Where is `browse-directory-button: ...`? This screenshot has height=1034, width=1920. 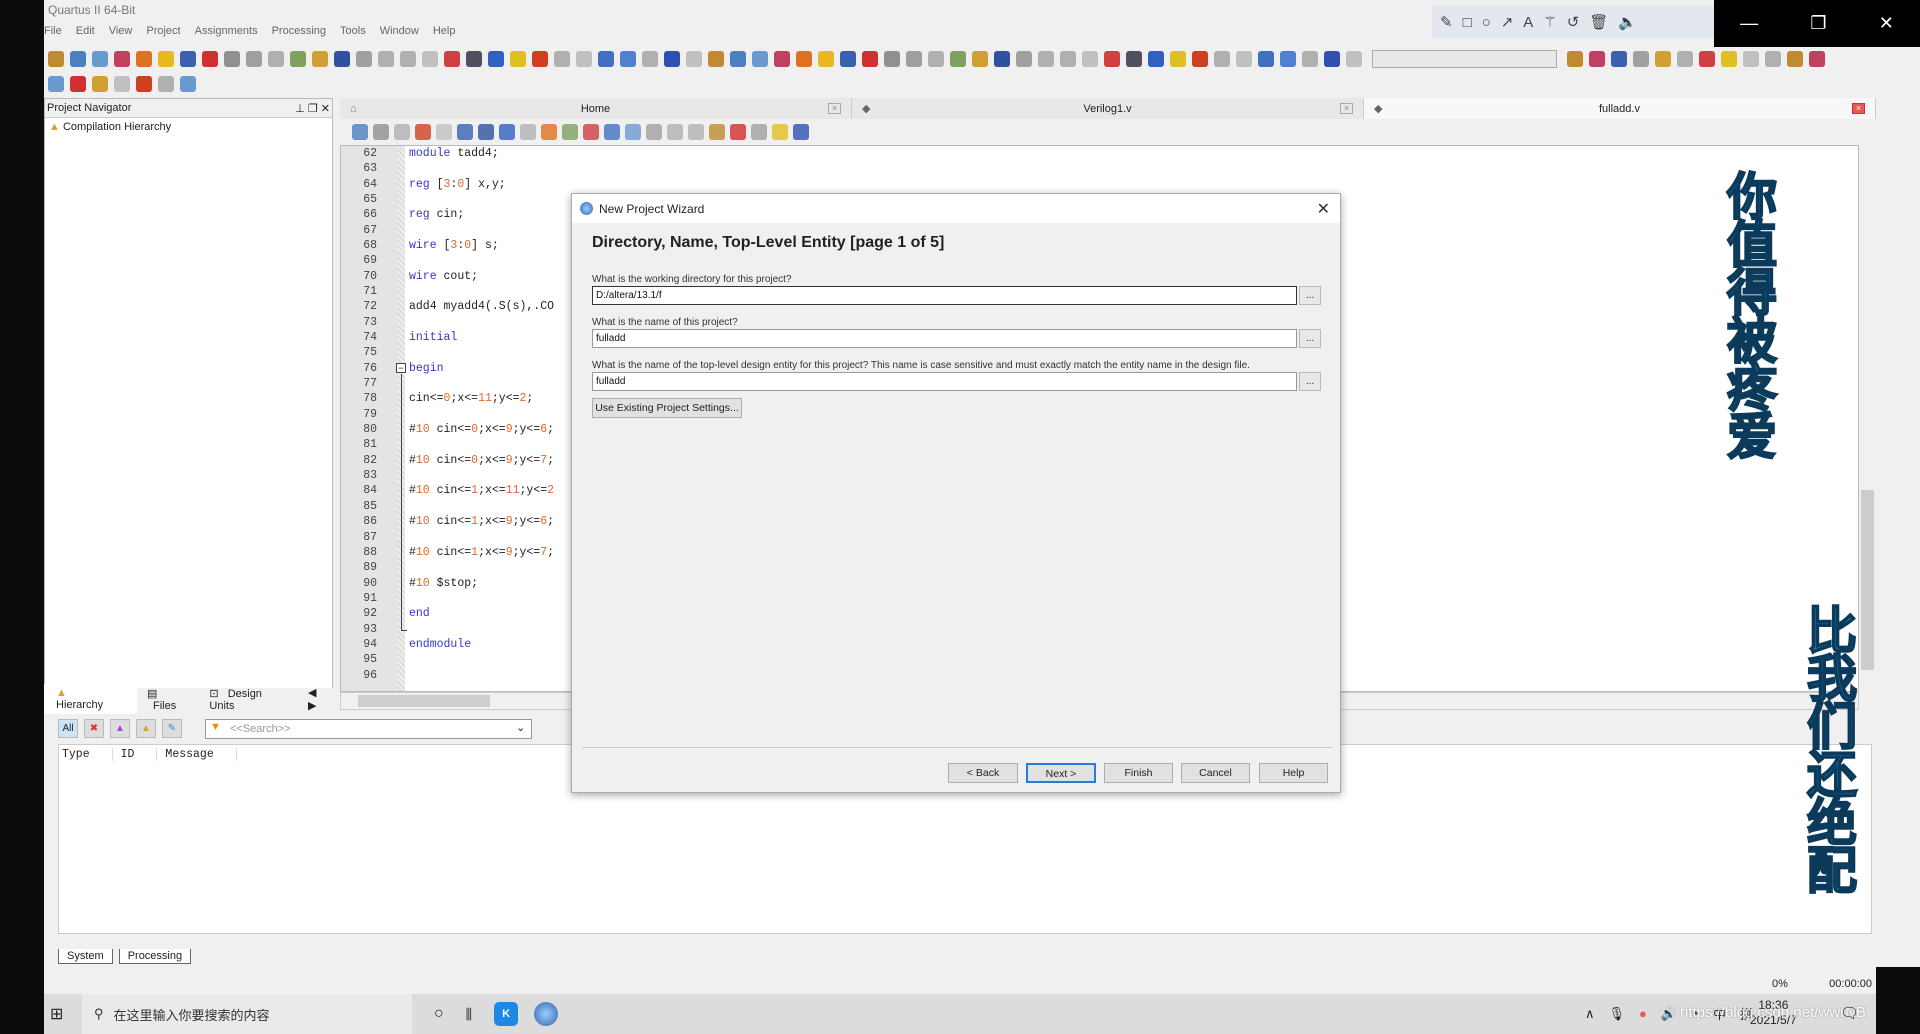 browse-directory-button: ... is located at coordinates (1310, 295).